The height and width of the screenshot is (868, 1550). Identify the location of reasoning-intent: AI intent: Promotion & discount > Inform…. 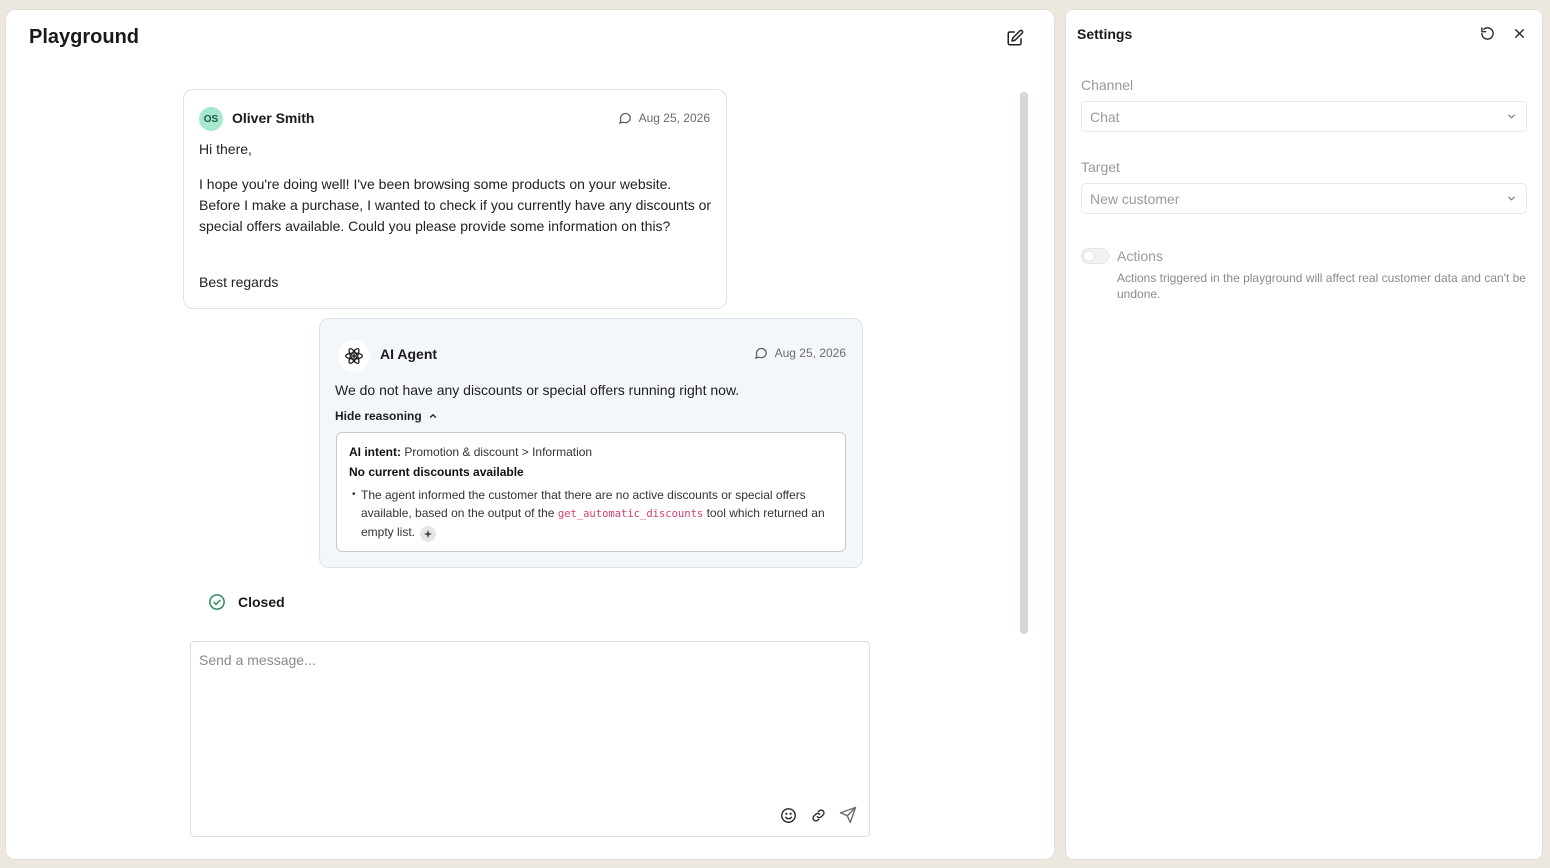
(591, 452).